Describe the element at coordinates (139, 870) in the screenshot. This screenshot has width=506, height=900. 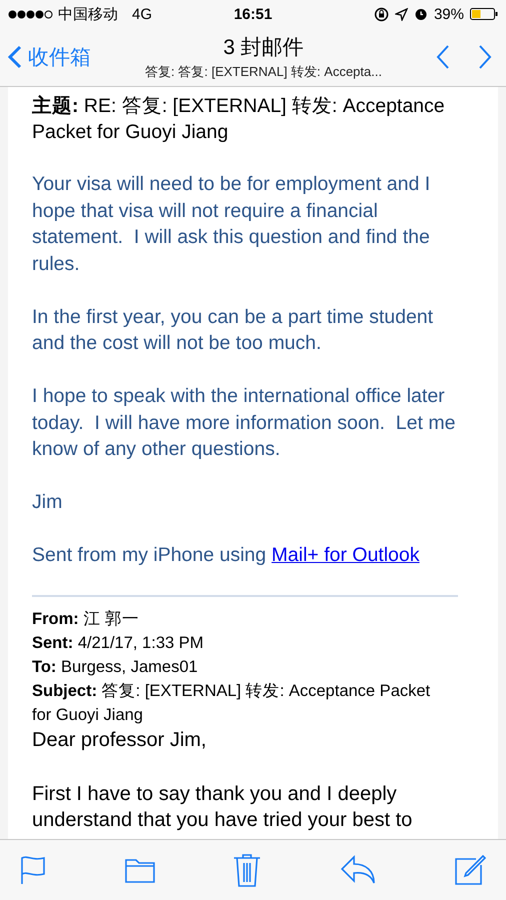
I see `folder-button` at that location.